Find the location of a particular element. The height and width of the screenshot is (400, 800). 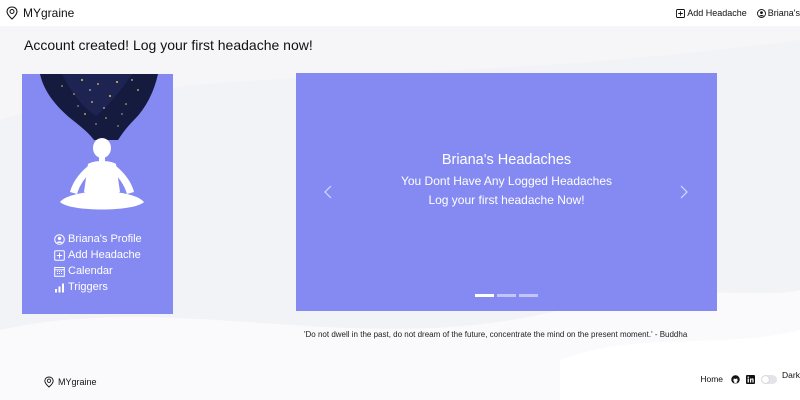

brand-name: MYgraine is located at coordinates (49, 13).